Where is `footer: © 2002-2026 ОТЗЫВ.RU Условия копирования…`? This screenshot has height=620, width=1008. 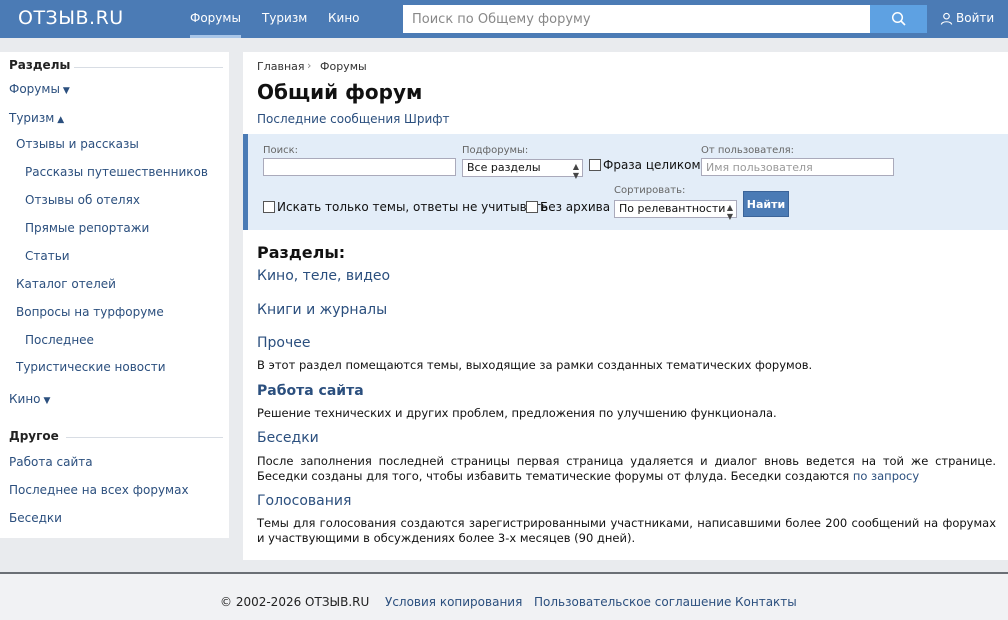 footer: © 2002-2026 ОТЗЫВ.RU Условия копирования… is located at coordinates (504, 596).